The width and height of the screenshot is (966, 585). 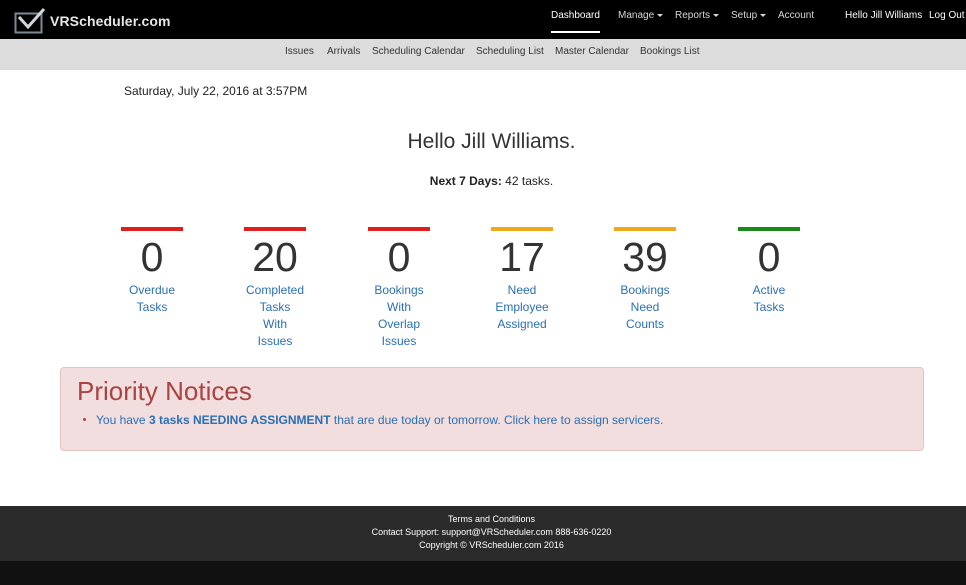 I want to click on stat-overdue-tasks: 0 Overdue Tasks, so click(x=152, y=271).